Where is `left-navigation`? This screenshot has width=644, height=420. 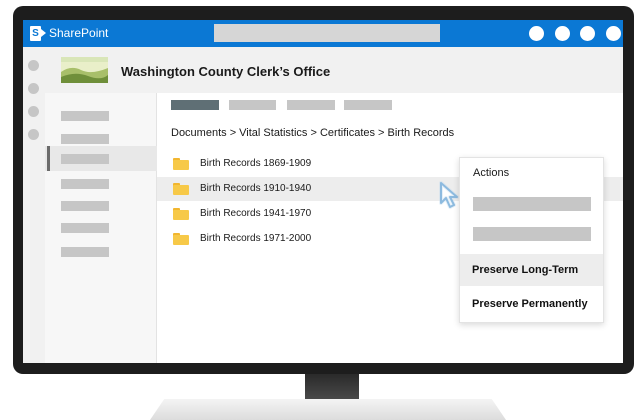
left-navigation is located at coordinates (101, 228).